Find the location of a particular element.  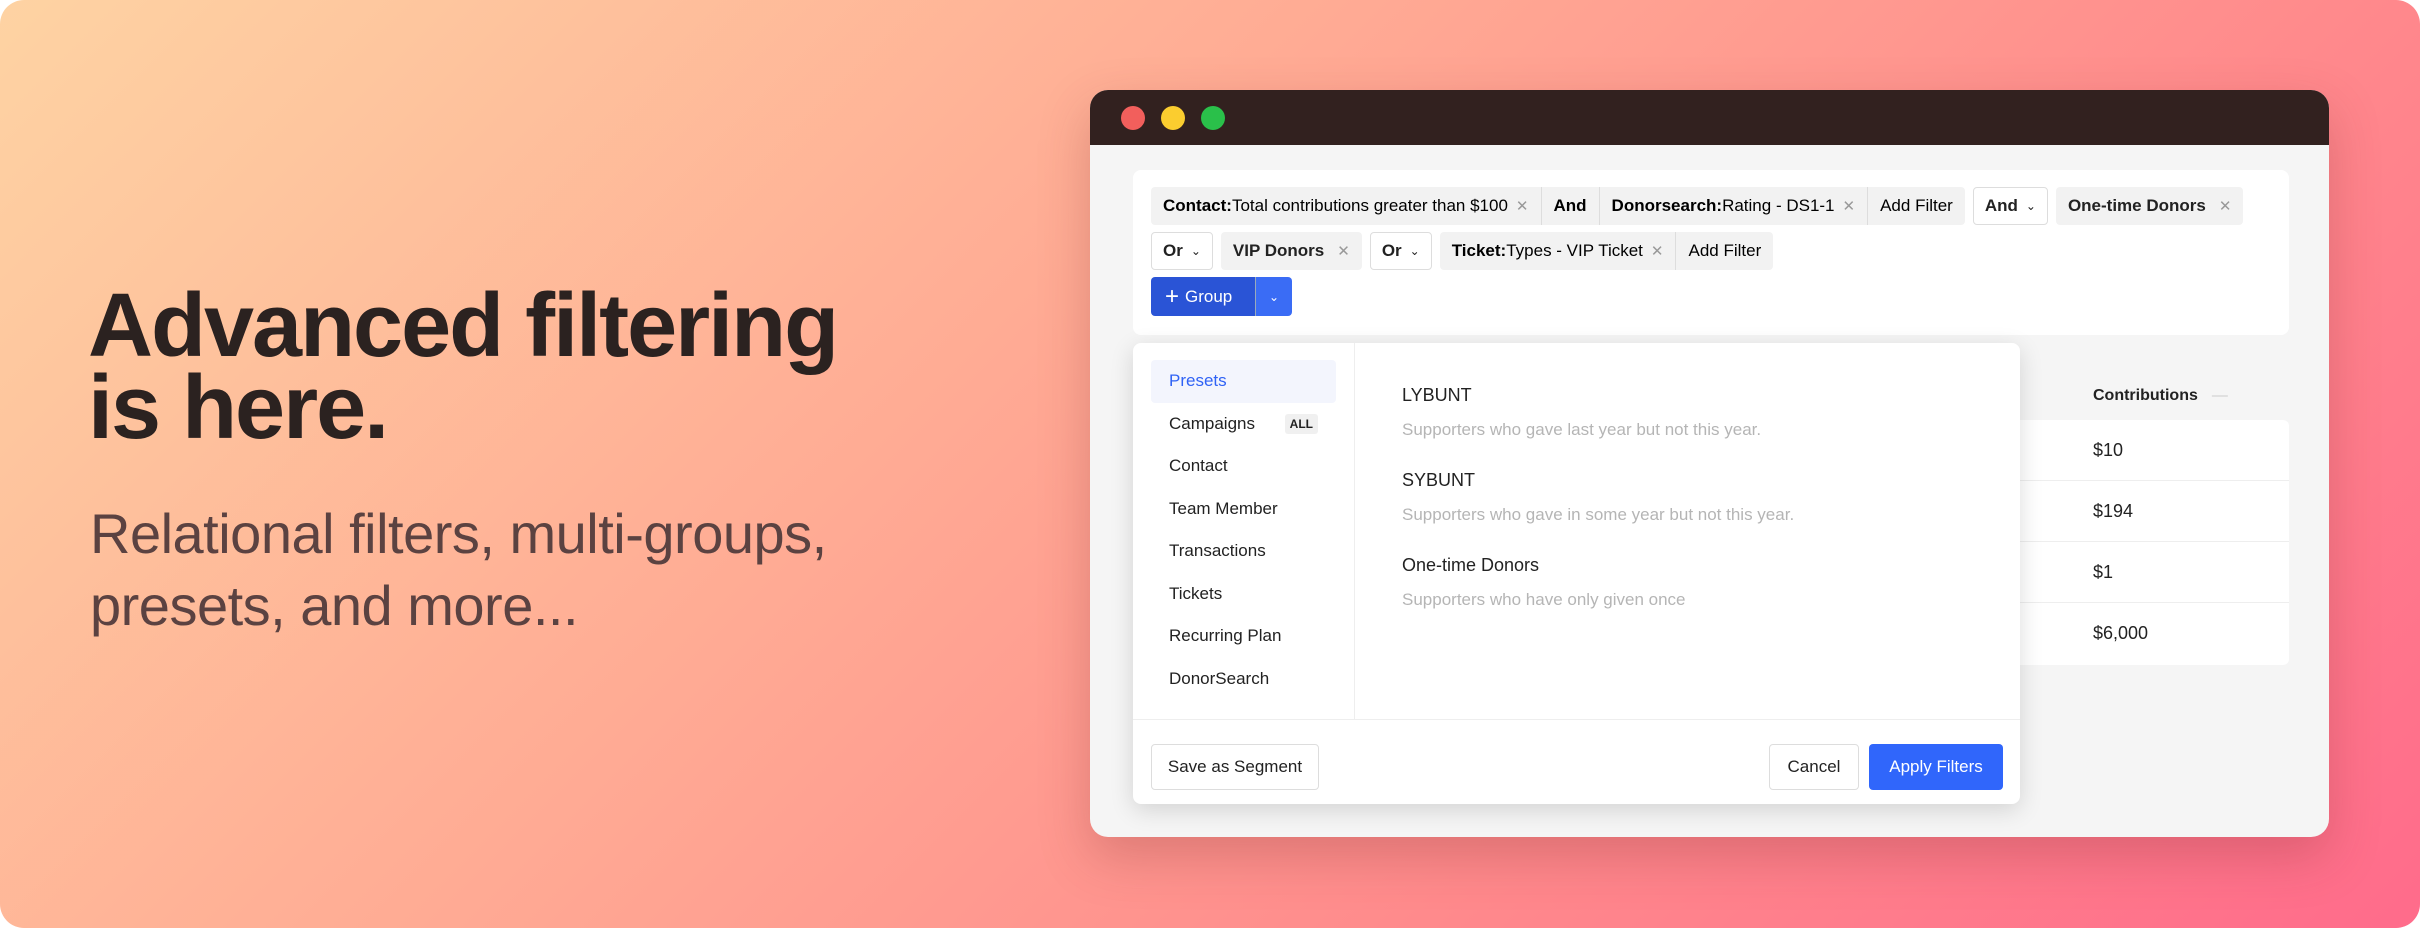

subheadline-line-1: Relational filters, multi-groups, is located at coordinates (458, 533).